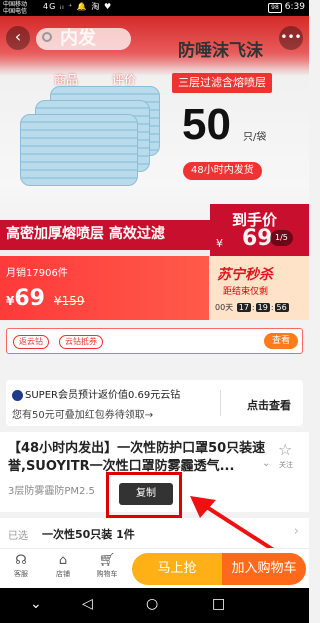  What do you see at coordinates (294, 7) in the screenshot?
I see `clock: 6:39` at bounding box center [294, 7].